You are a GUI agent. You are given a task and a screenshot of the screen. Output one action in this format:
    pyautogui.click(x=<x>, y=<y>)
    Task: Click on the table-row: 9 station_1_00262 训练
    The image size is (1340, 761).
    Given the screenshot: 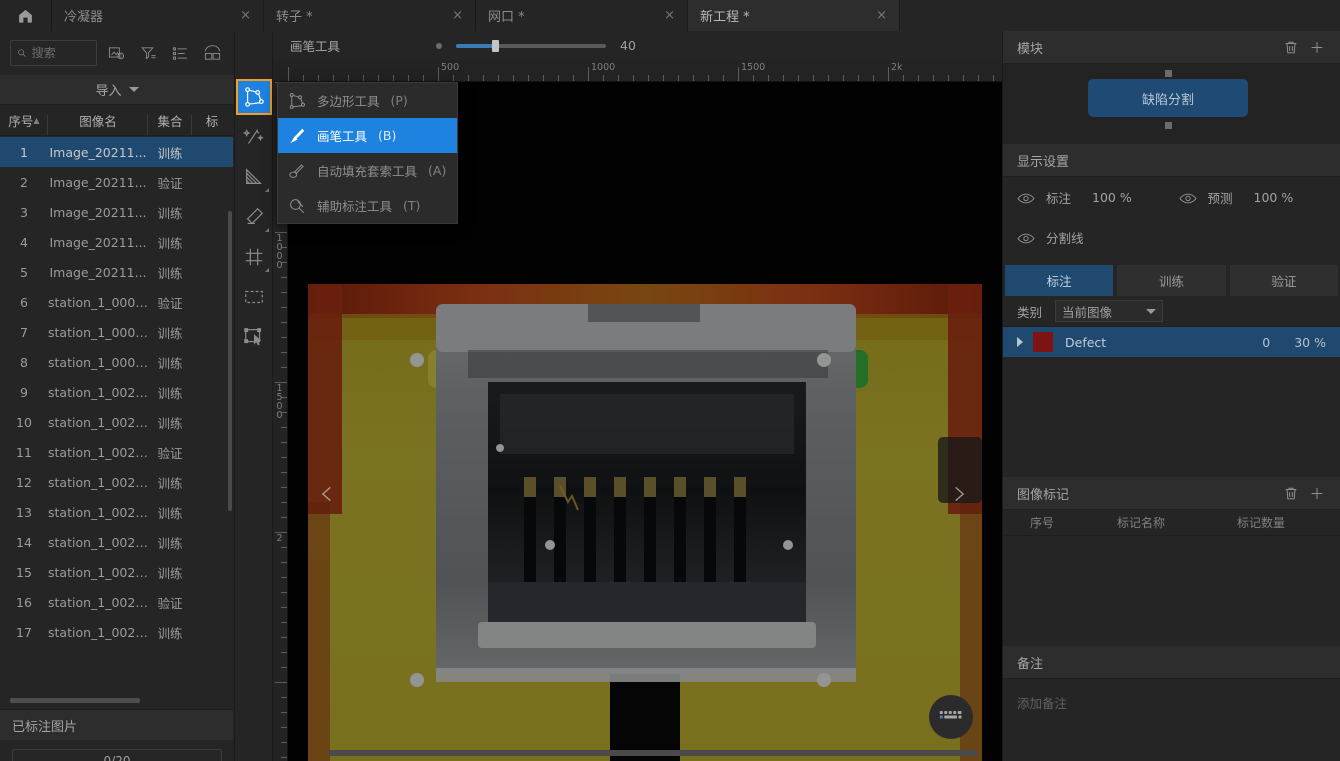 What is the action you would take?
    pyautogui.click(x=116, y=392)
    